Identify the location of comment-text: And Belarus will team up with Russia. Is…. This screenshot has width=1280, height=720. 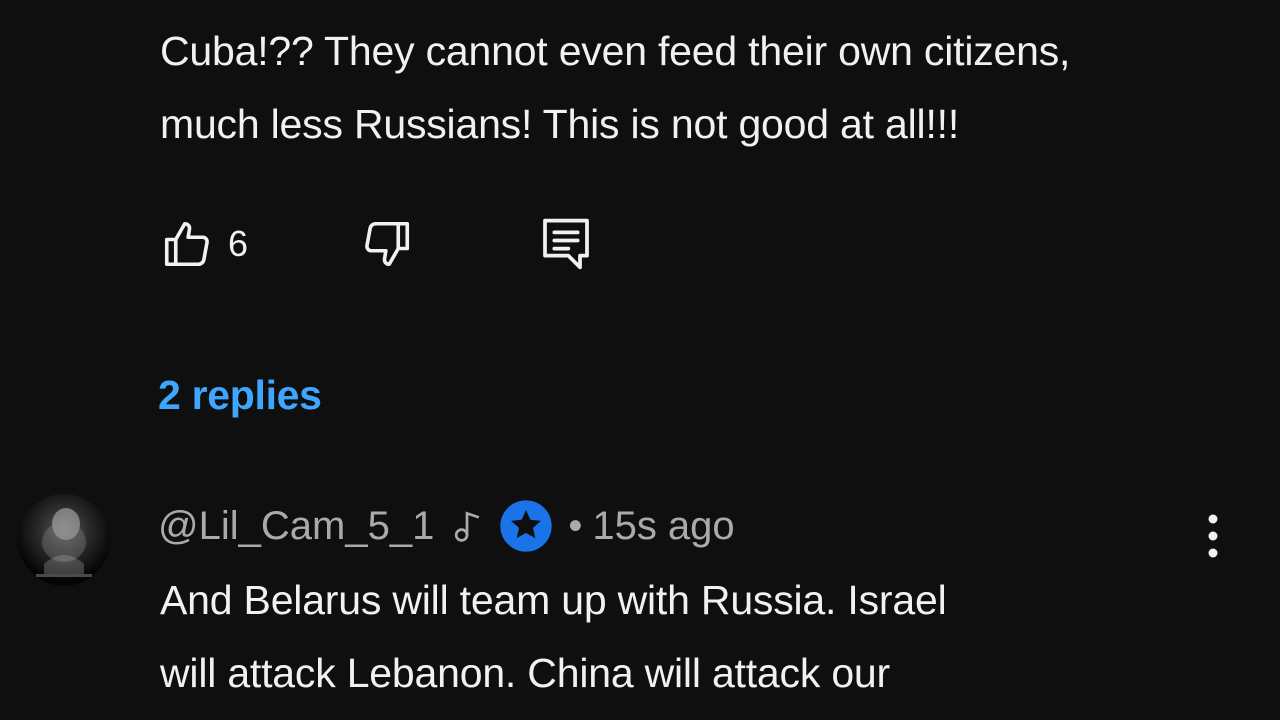
(553, 636).